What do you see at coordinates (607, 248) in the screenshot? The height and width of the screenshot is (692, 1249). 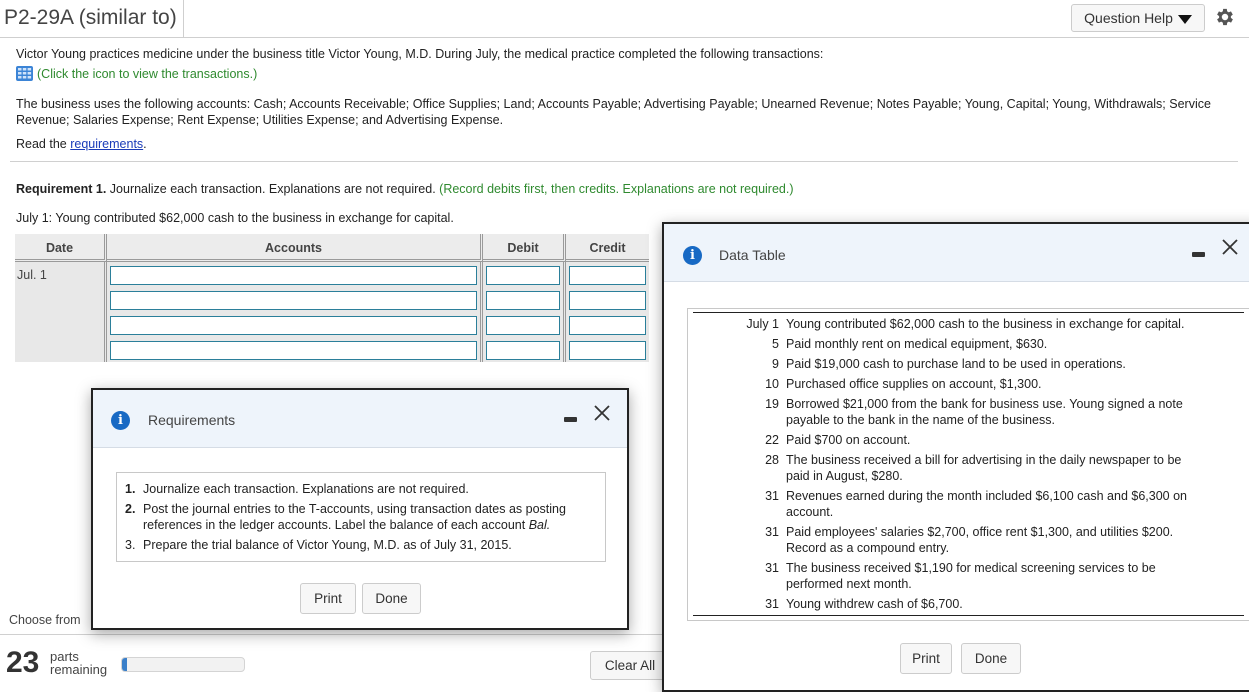 I see `header-credit: Credit` at bounding box center [607, 248].